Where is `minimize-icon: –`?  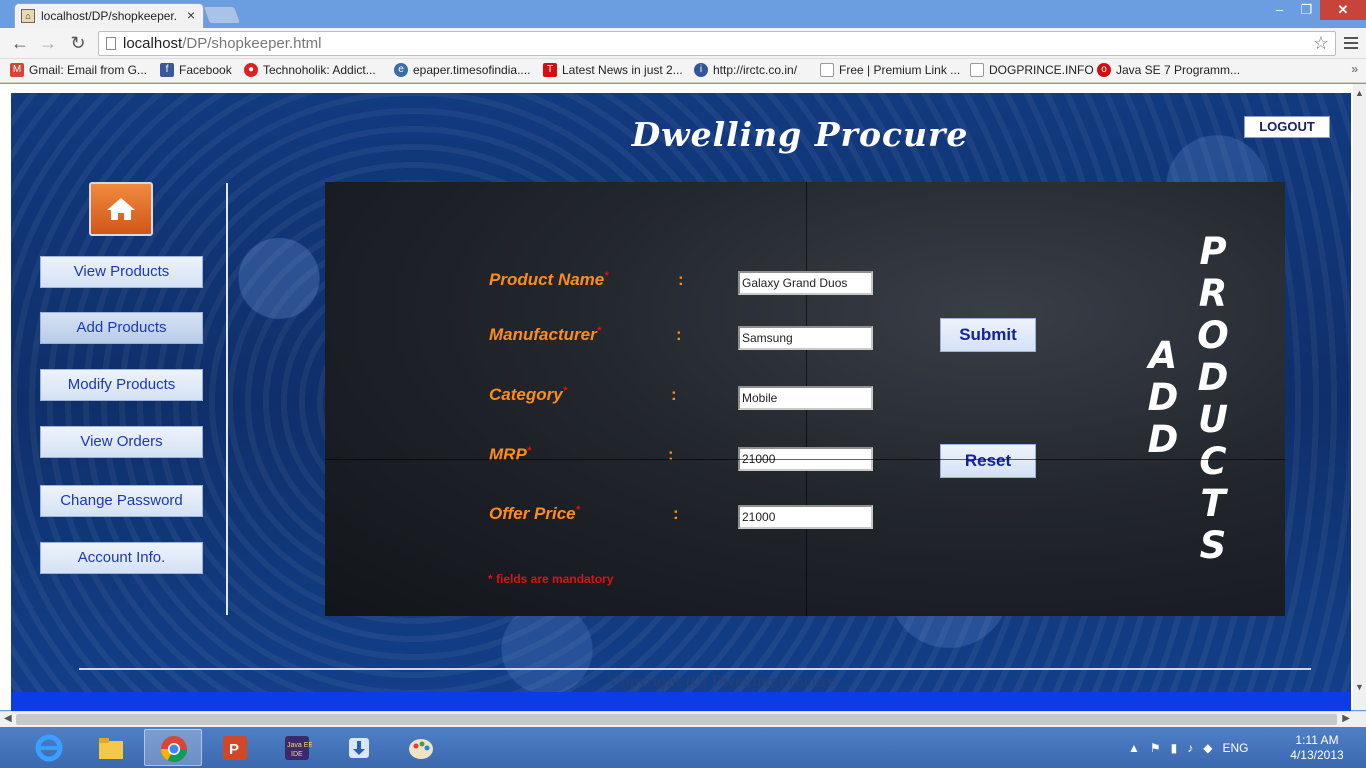
minimize-icon: – is located at coordinates (1279, 10).